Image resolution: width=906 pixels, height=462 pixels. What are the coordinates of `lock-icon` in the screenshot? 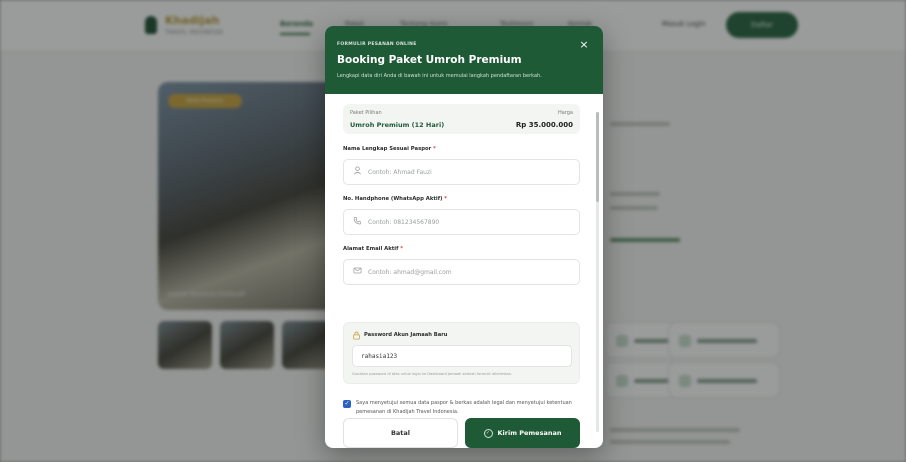 It's located at (356, 335).